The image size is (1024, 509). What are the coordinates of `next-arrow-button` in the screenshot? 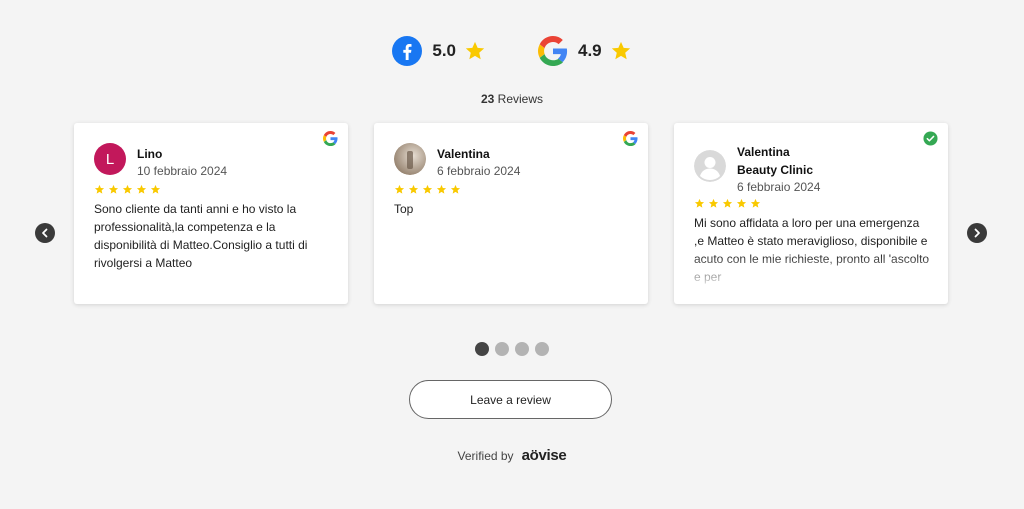 It's located at (977, 233).